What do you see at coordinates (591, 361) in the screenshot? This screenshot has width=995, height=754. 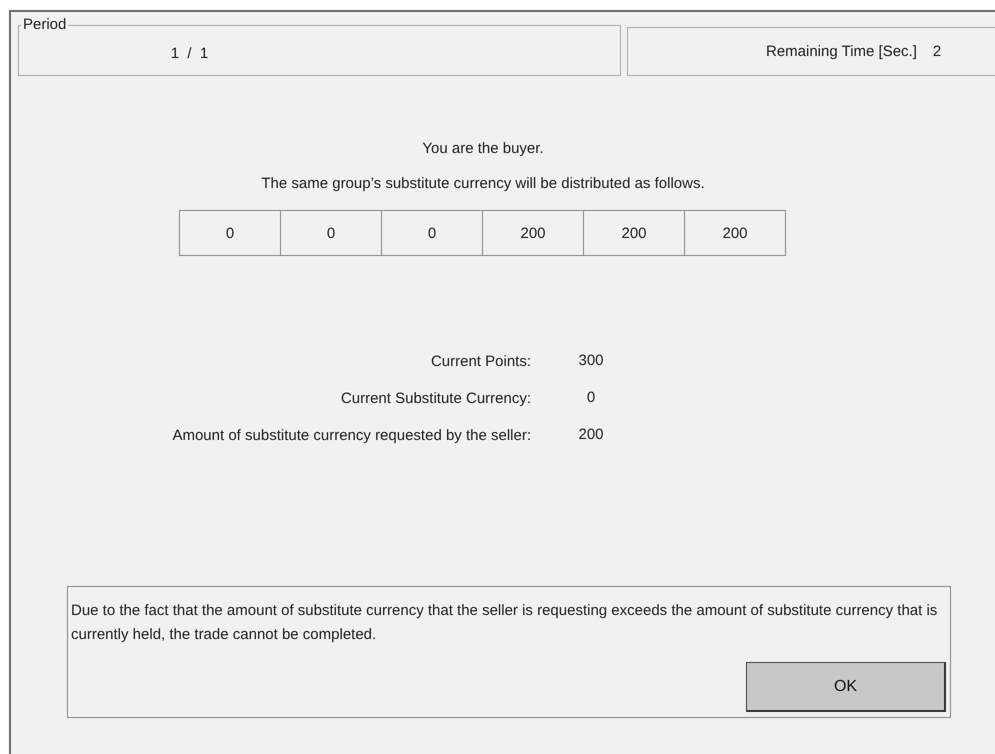 I see `stat-value: 300` at bounding box center [591, 361].